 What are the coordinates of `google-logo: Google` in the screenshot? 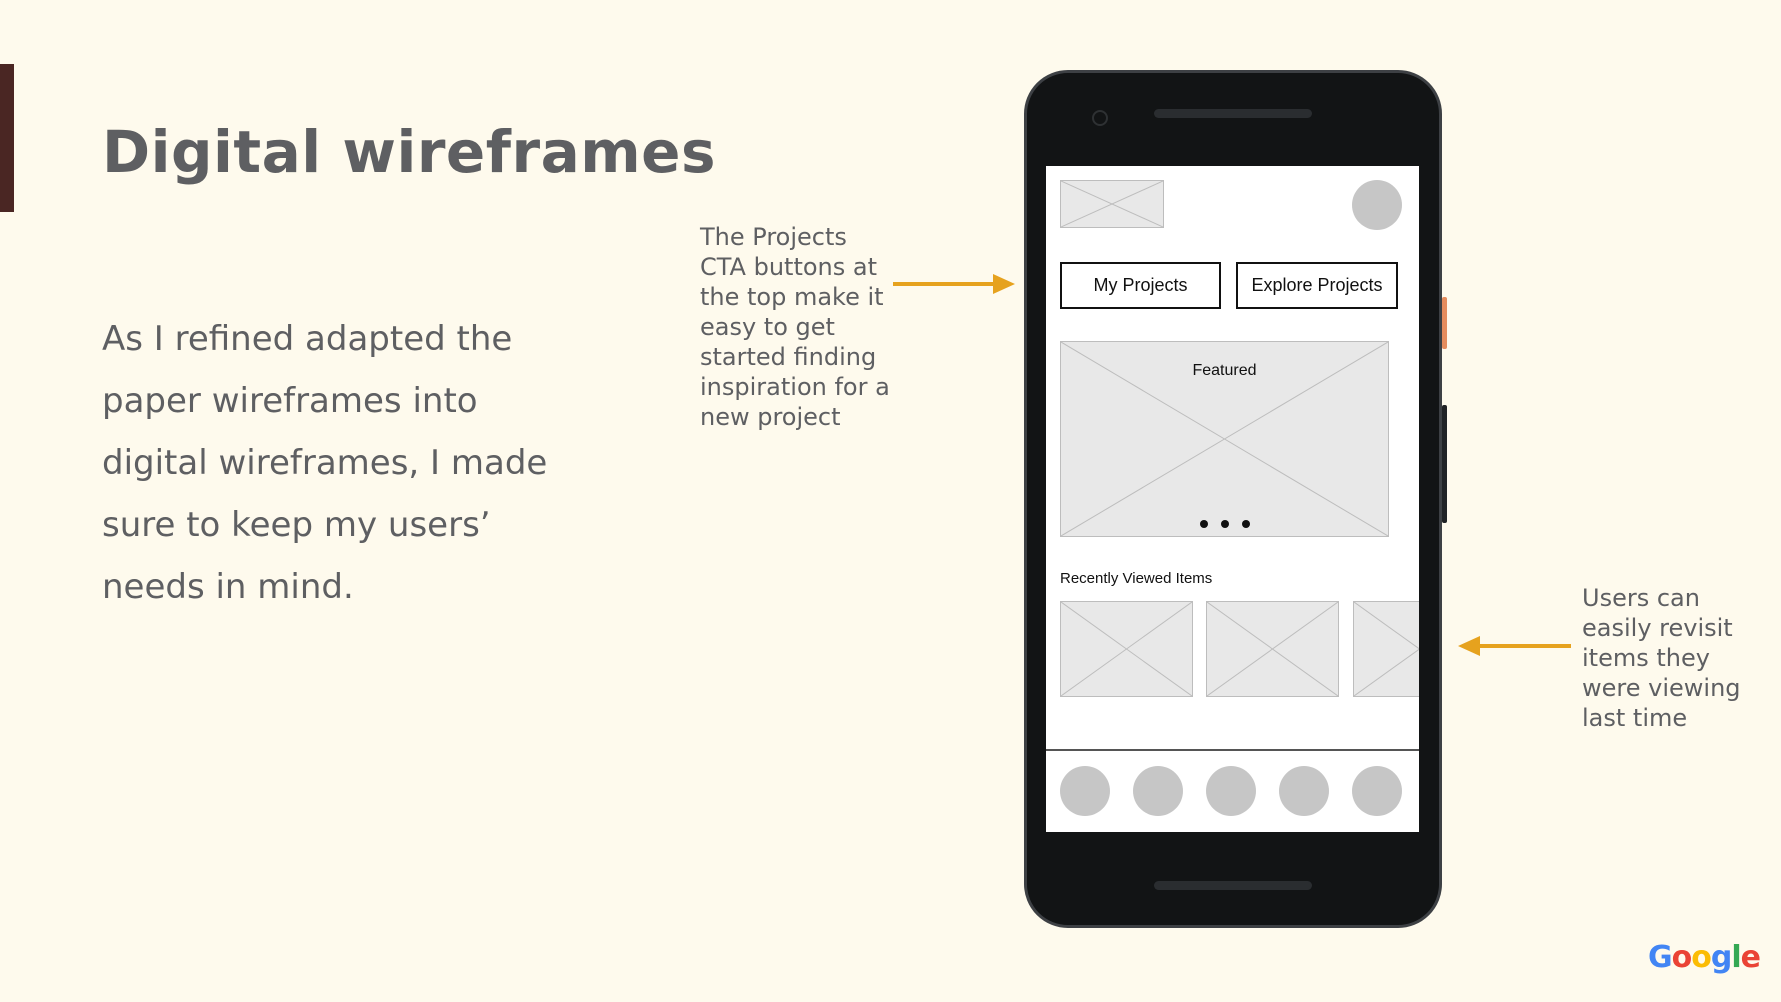 It's located at (1704, 957).